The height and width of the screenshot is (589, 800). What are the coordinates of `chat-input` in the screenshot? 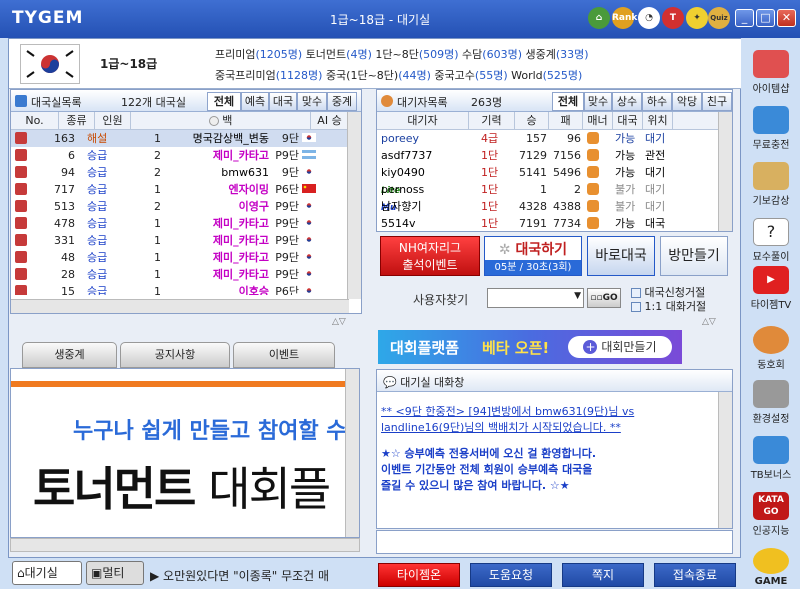 It's located at (554, 542).